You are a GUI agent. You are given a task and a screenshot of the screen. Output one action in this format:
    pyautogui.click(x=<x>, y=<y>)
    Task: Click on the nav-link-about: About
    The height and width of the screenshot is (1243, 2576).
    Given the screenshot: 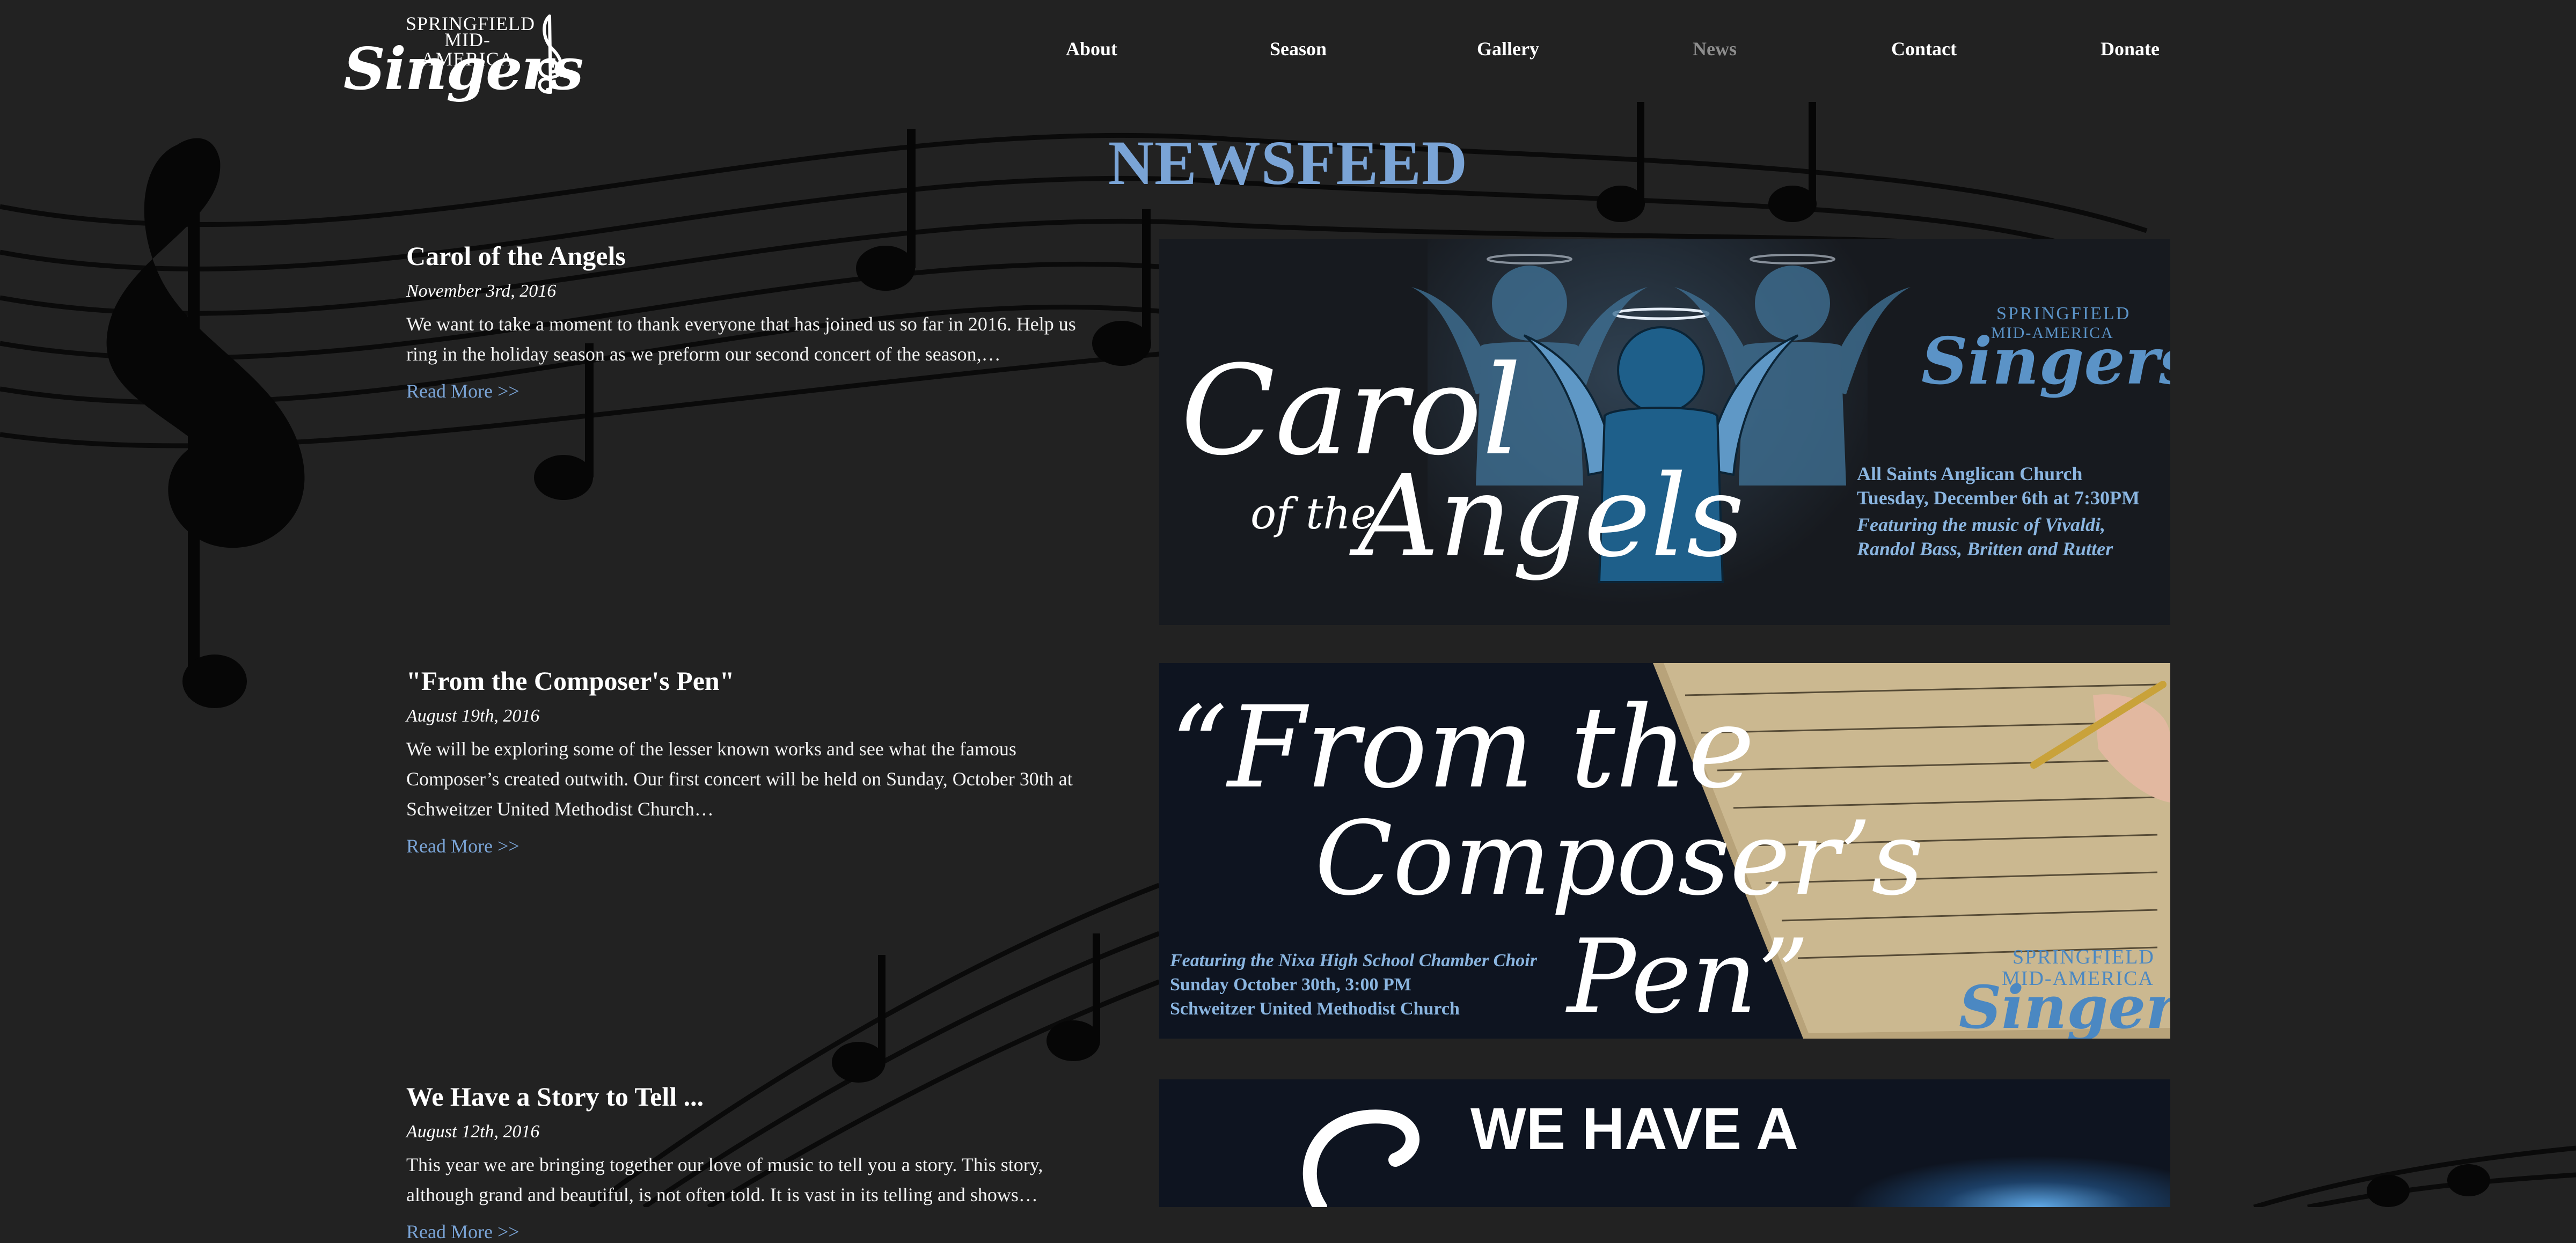 What is the action you would take?
    pyautogui.click(x=1091, y=49)
    